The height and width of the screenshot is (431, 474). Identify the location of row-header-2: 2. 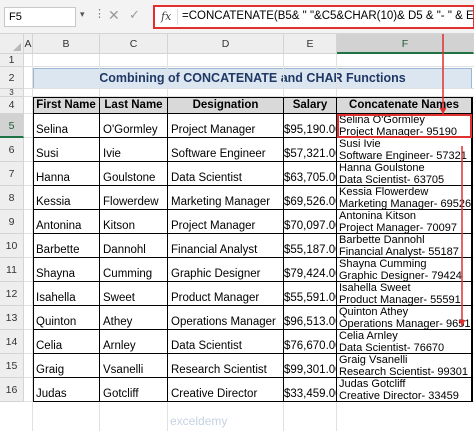
(12, 78).